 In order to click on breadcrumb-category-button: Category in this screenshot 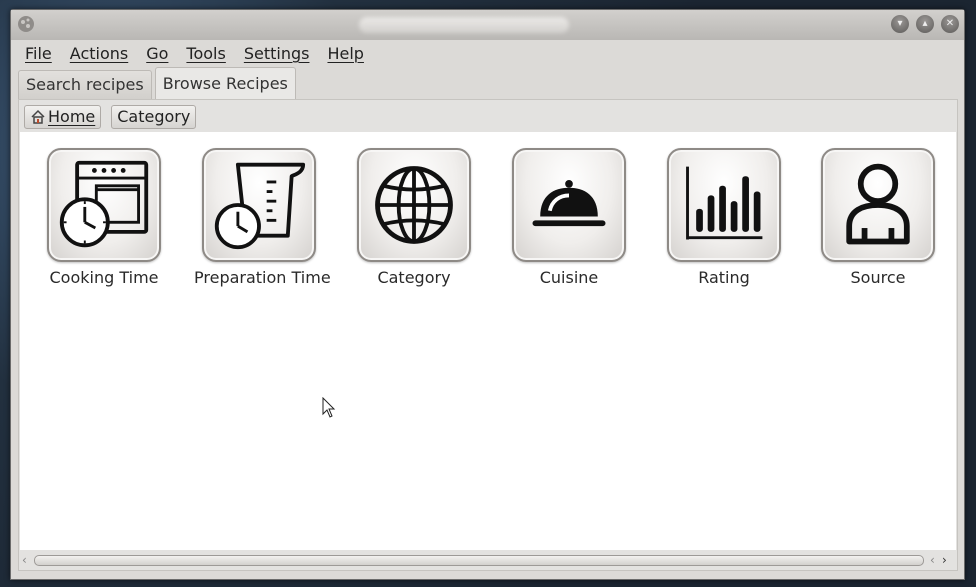, I will do `click(154, 117)`.